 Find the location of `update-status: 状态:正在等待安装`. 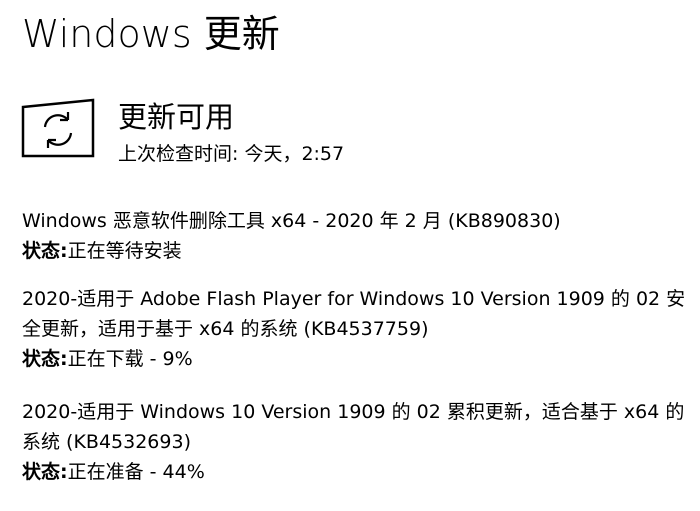

update-status: 状态:正在等待安装 is located at coordinates (357, 251).